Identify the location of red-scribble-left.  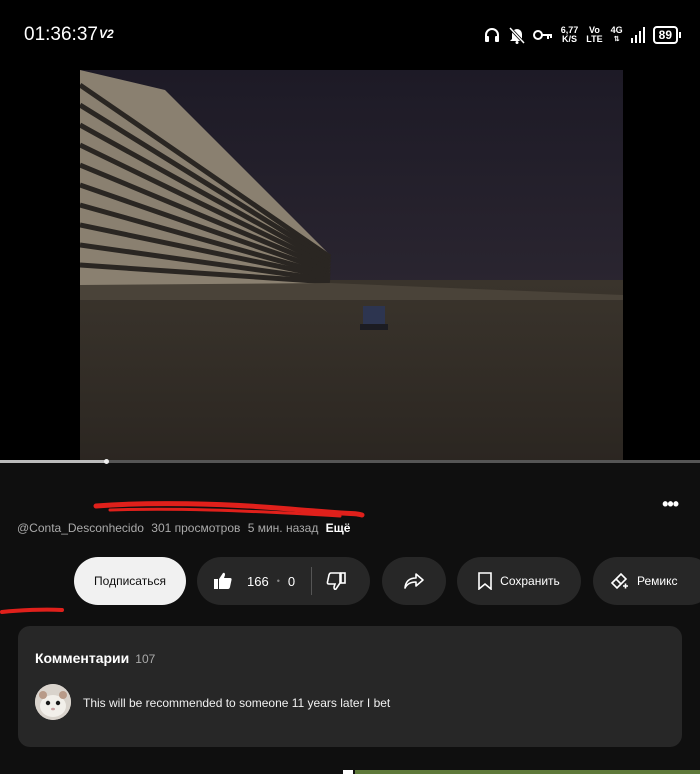
(32, 610).